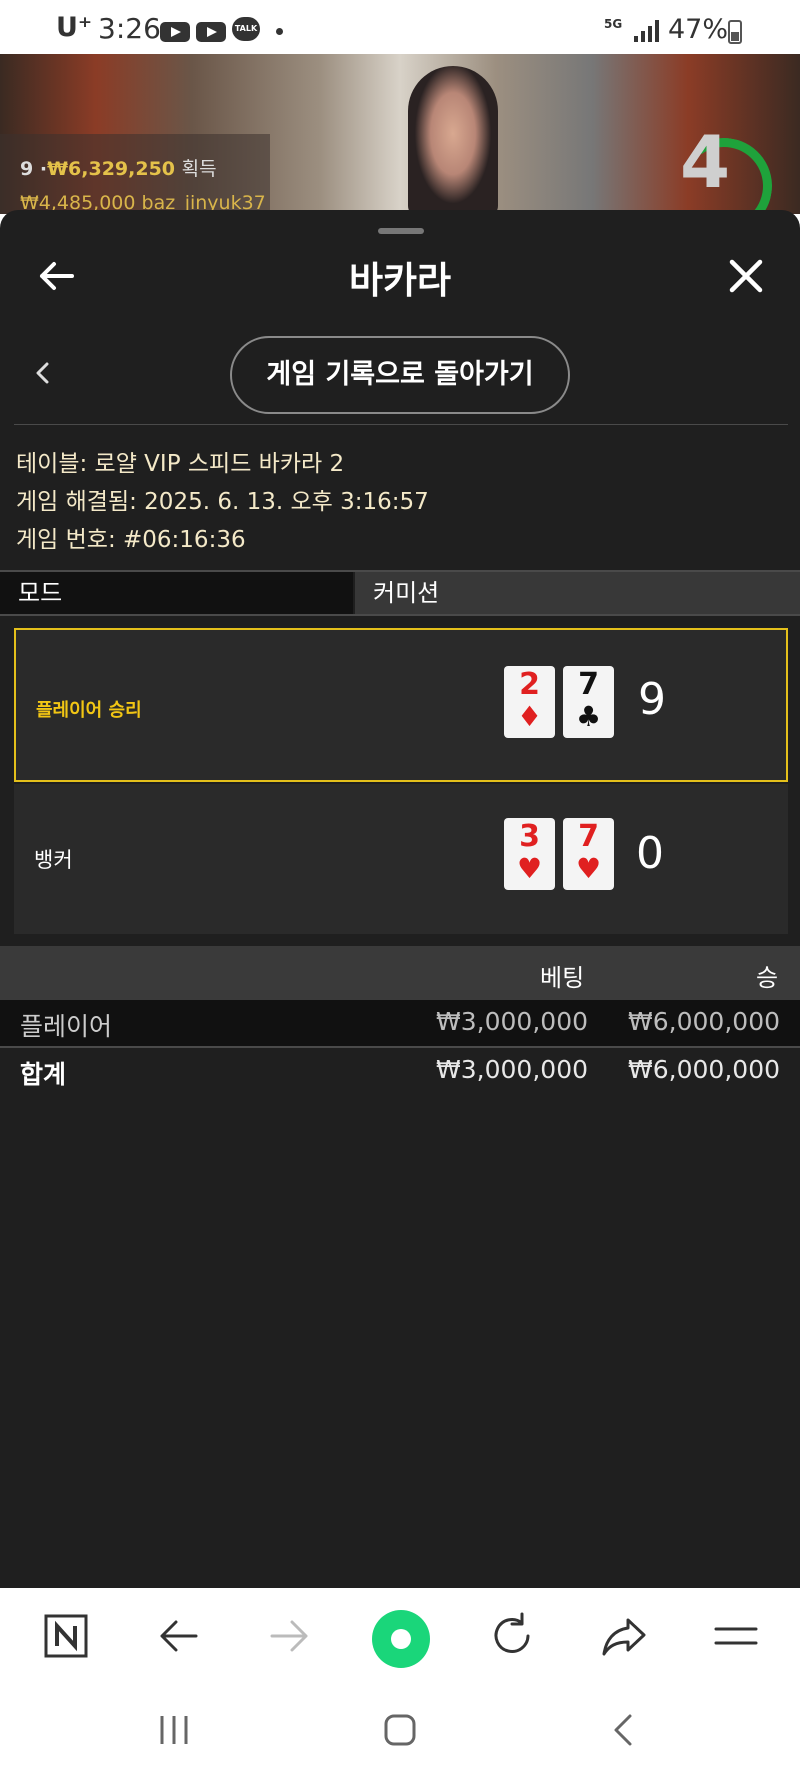  I want to click on system-back-icon, so click(624, 1730).